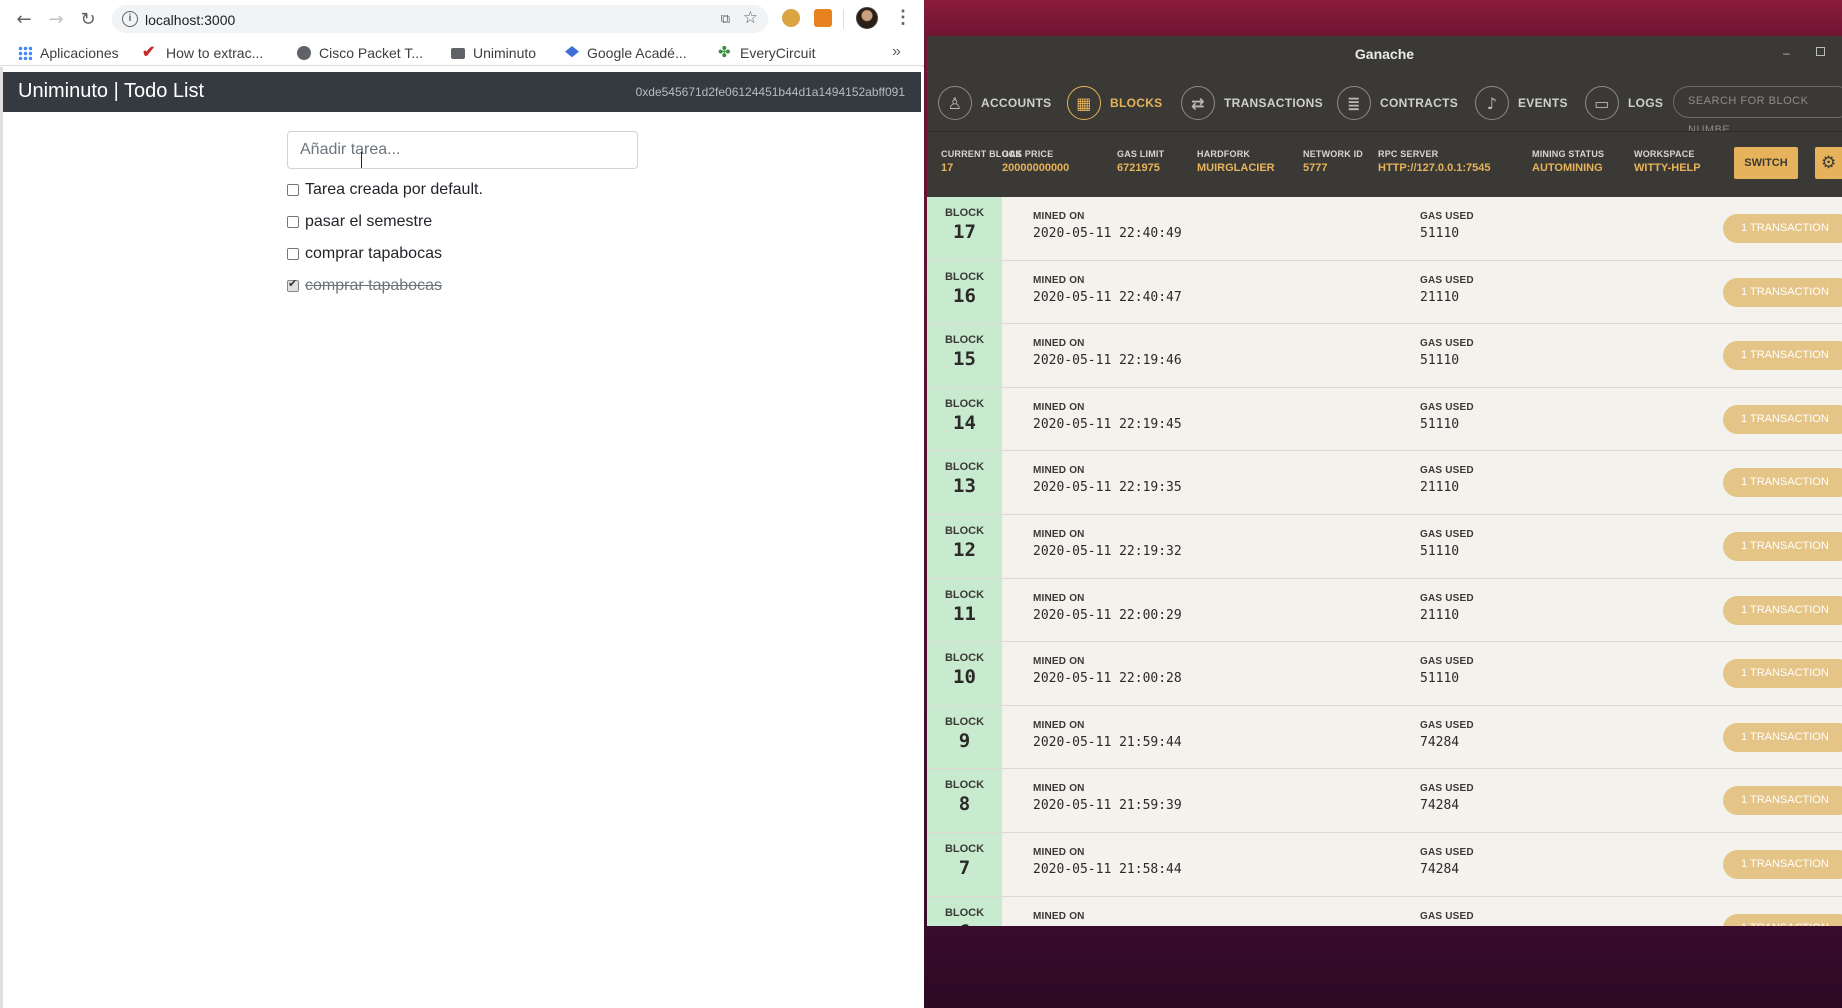  I want to click on nav-transactions: ⇄ TRANSACTIONS, so click(1252, 103).